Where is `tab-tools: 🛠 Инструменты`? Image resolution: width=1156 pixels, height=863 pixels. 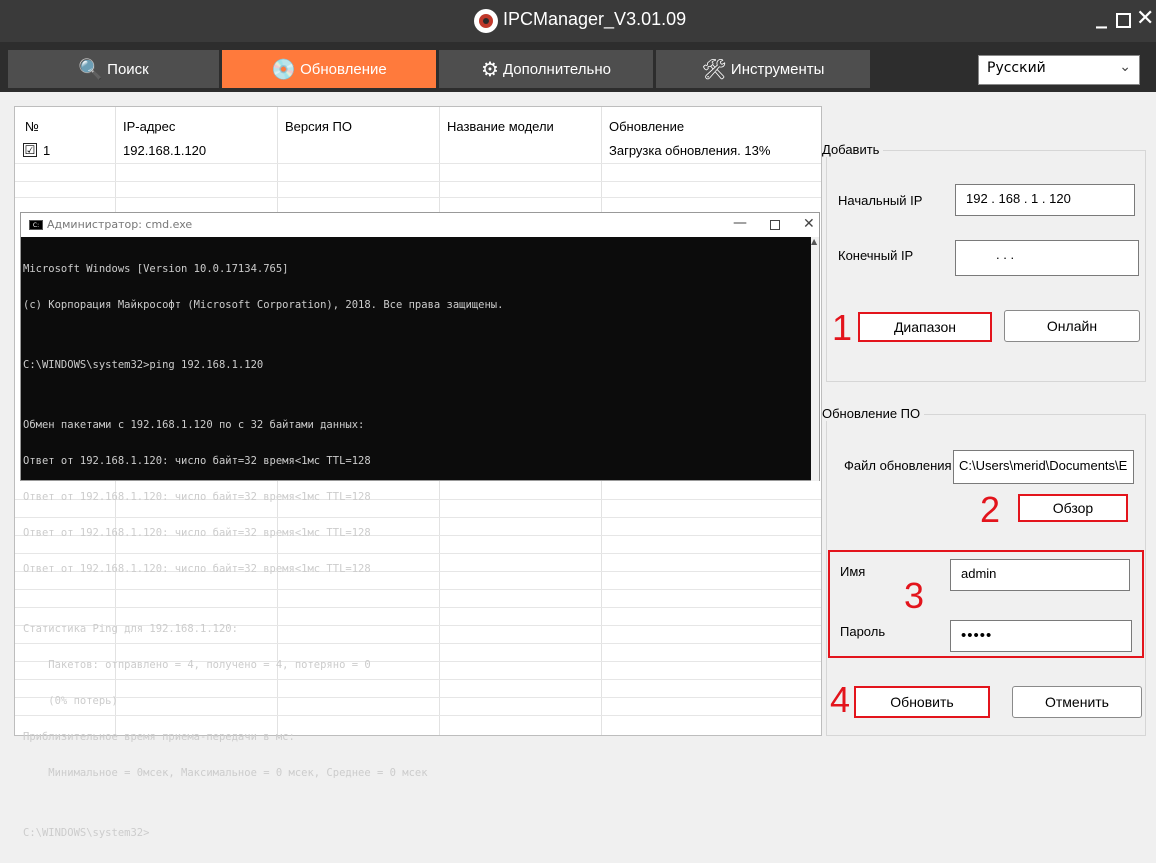 tab-tools: 🛠 Инструменты is located at coordinates (763, 69).